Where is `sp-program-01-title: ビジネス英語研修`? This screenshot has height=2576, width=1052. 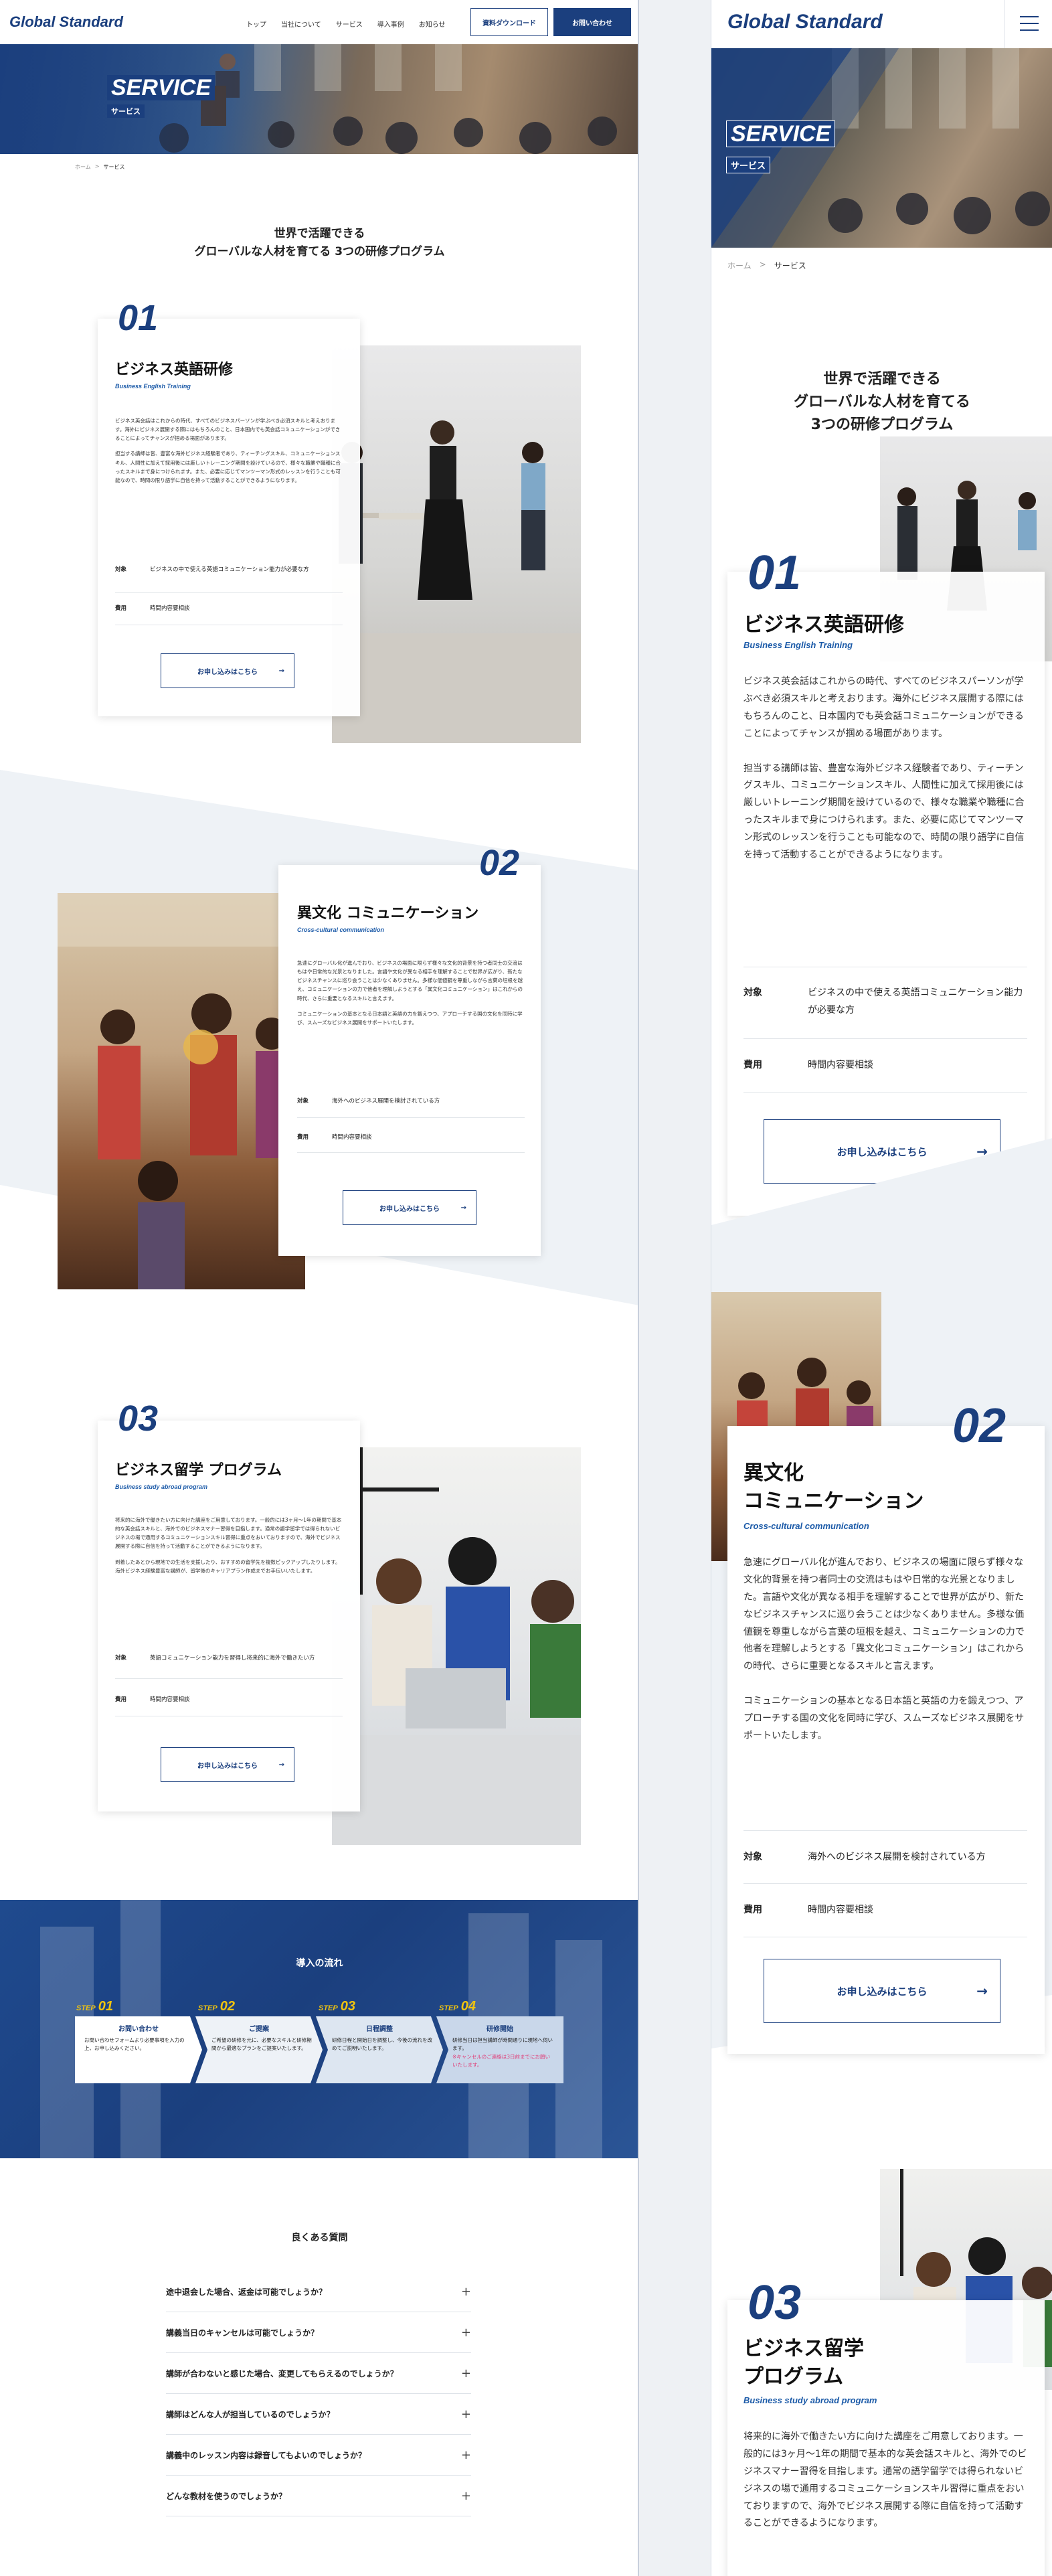 sp-program-01-title: ビジネス英語研修 is located at coordinates (823, 625).